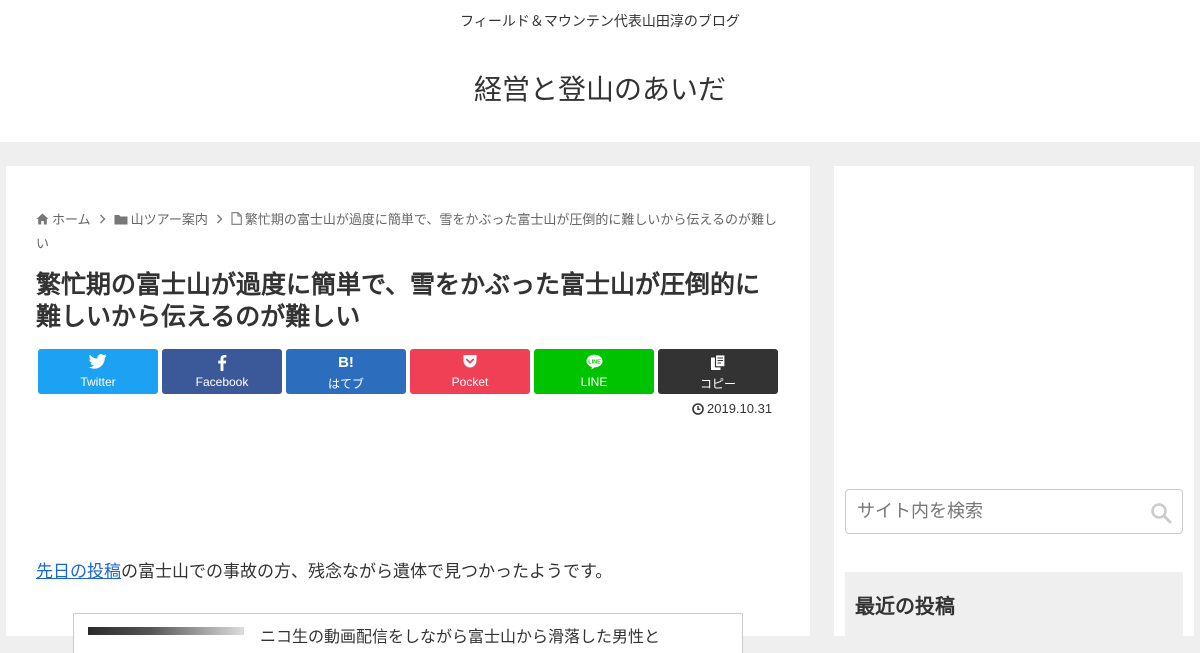 Image resolution: width=1200 pixels, height=653 pixels. I want to click on copy-icon, so click(718, 363).